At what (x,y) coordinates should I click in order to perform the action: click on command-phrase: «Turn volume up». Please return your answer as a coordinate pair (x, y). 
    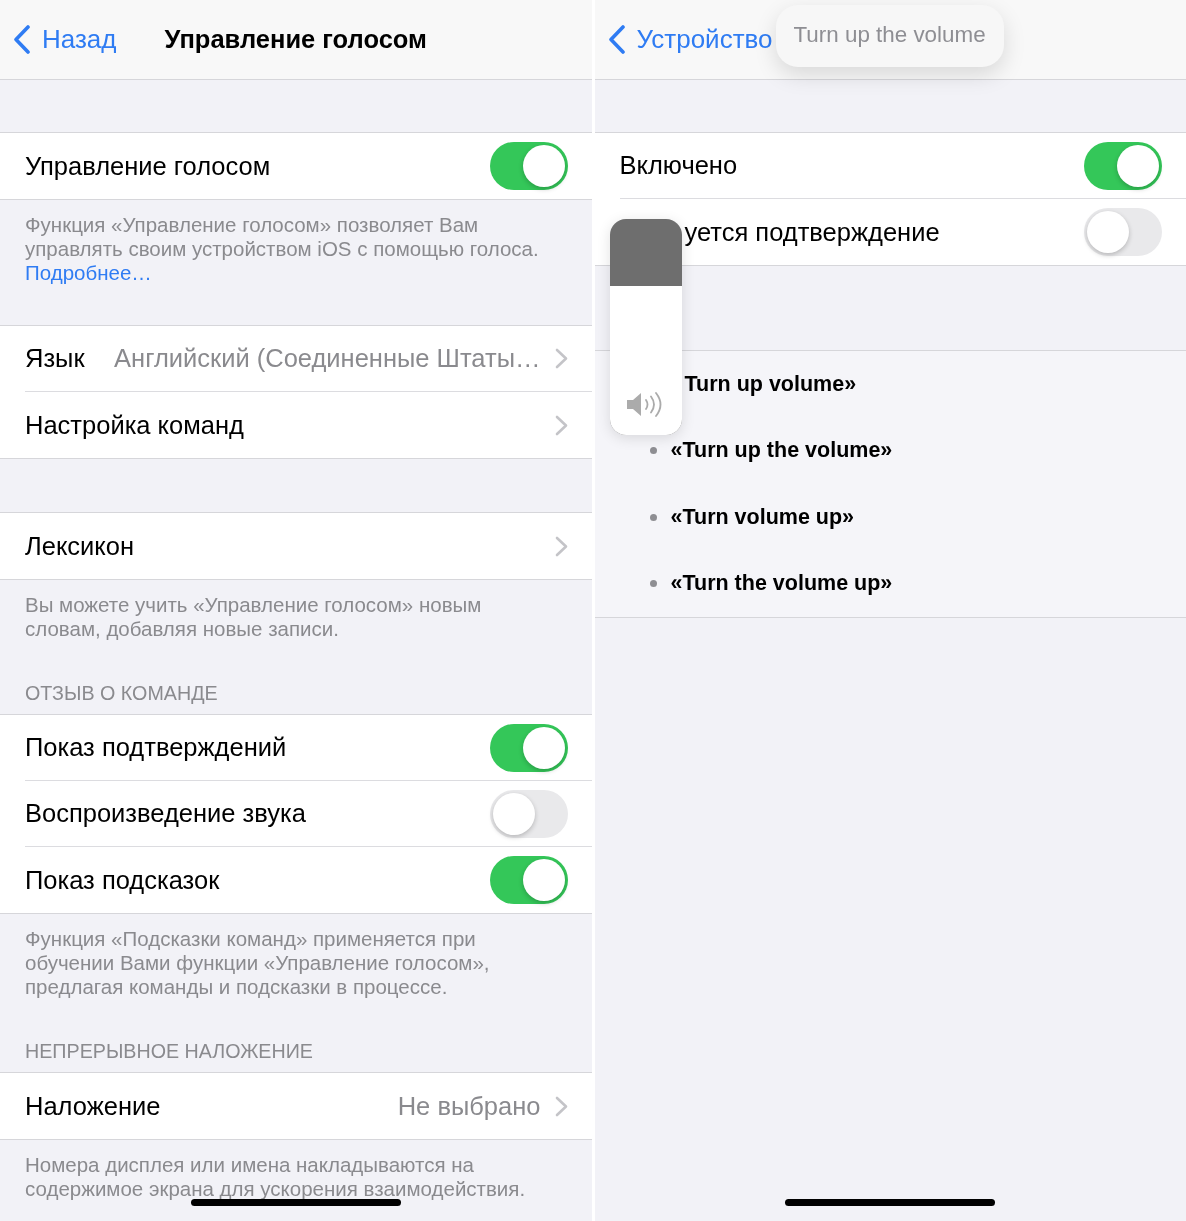
    Looking at the image, I should click on (762, 517).